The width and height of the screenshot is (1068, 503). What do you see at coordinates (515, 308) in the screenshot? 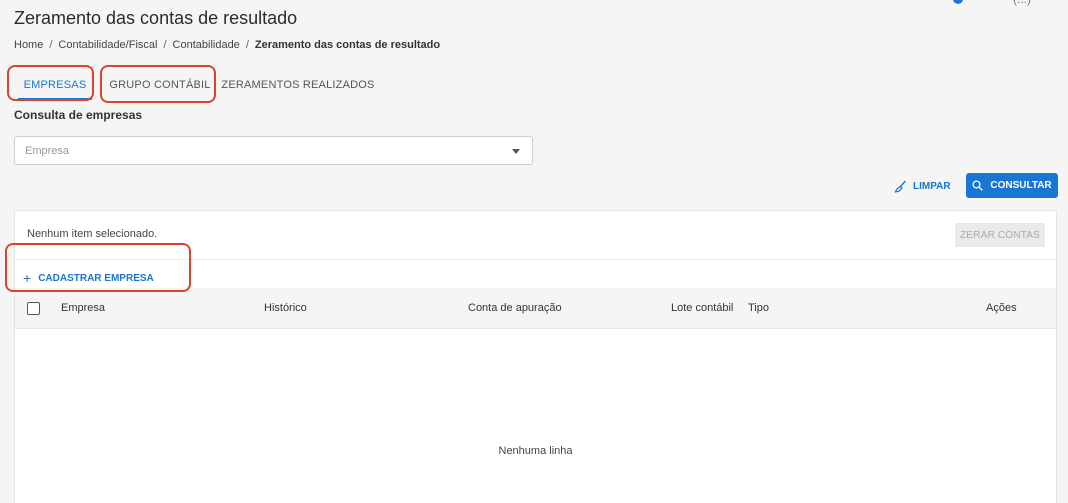
I see `column-header-conta-apuracao: Conta de apuração` at bounding box center [515, 308].